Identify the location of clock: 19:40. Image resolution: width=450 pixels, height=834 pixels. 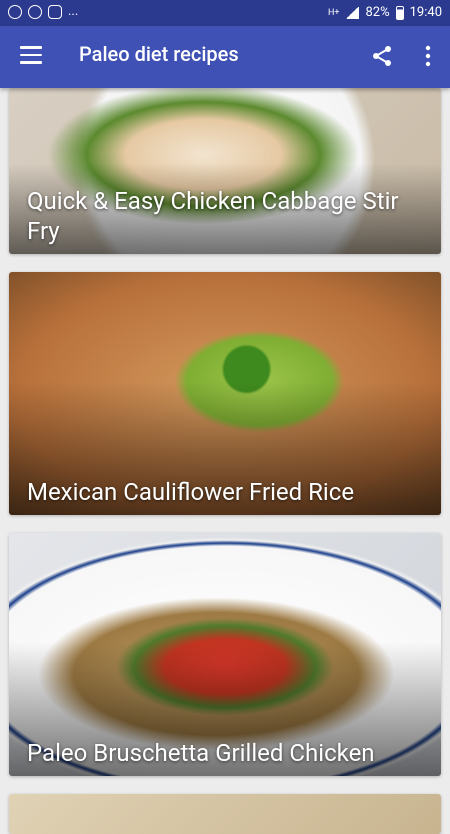
(425, 12).